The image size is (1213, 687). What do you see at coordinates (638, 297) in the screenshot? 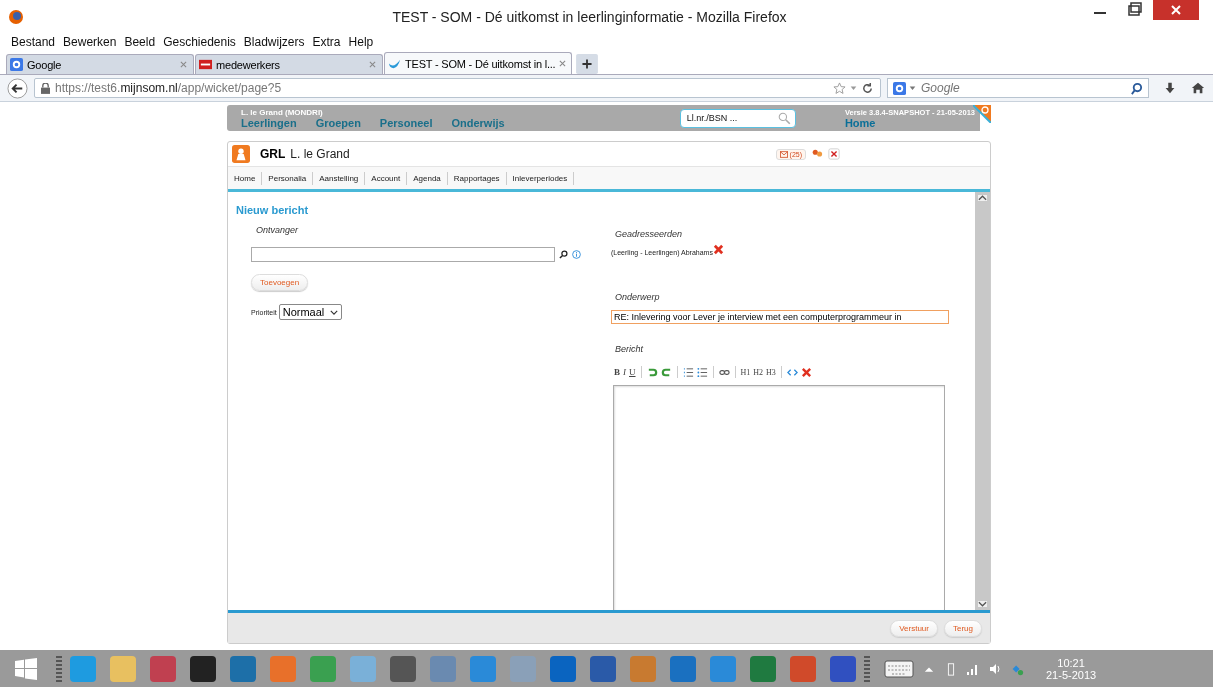
I see `subject-label: Onderwerp` at bounding box center [638, 297].